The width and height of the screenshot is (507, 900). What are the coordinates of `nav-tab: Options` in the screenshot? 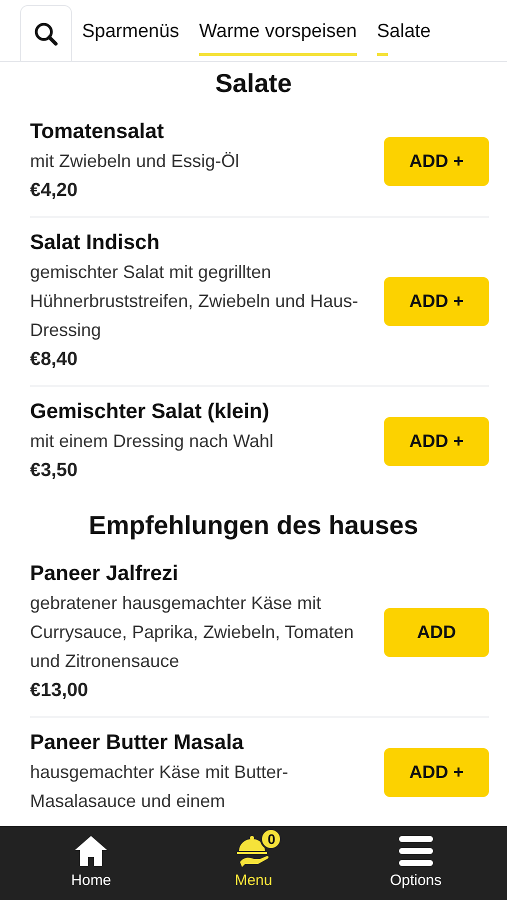 It's located at (415, 863).